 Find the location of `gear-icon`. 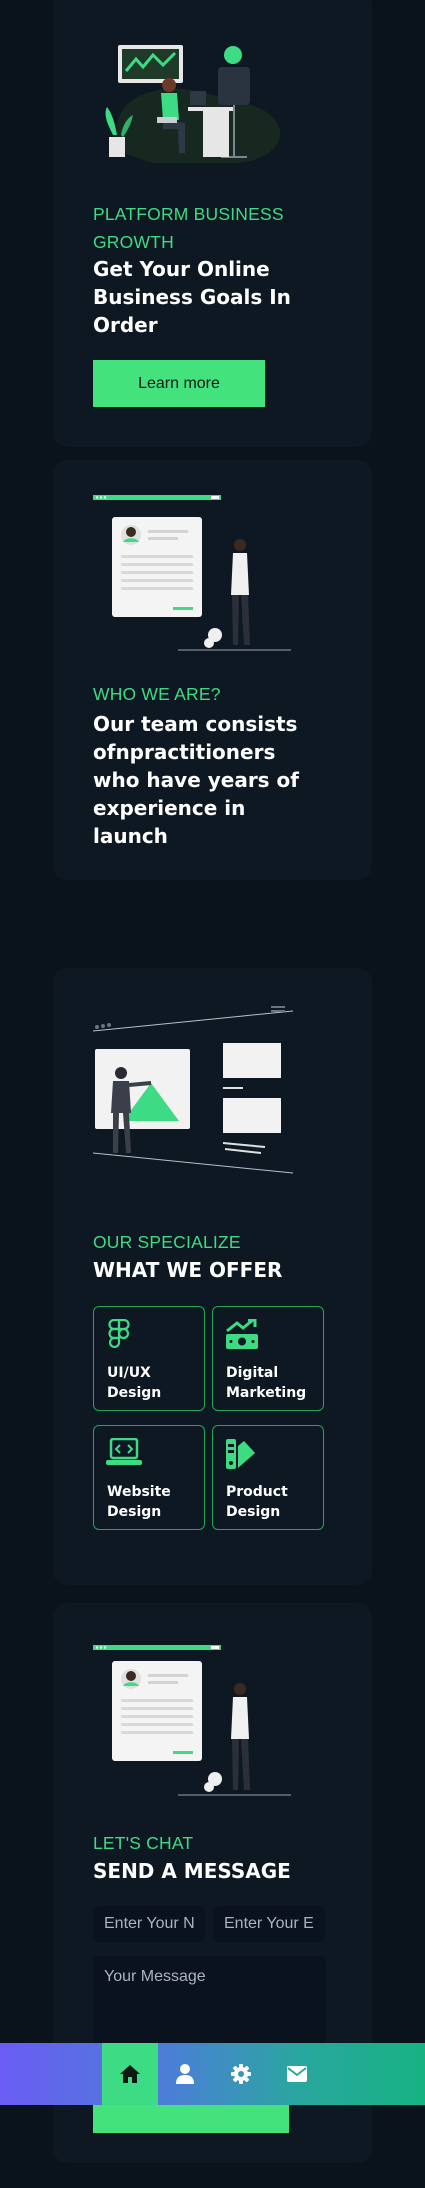

gear-icon is located at coordinates (241, 2074).